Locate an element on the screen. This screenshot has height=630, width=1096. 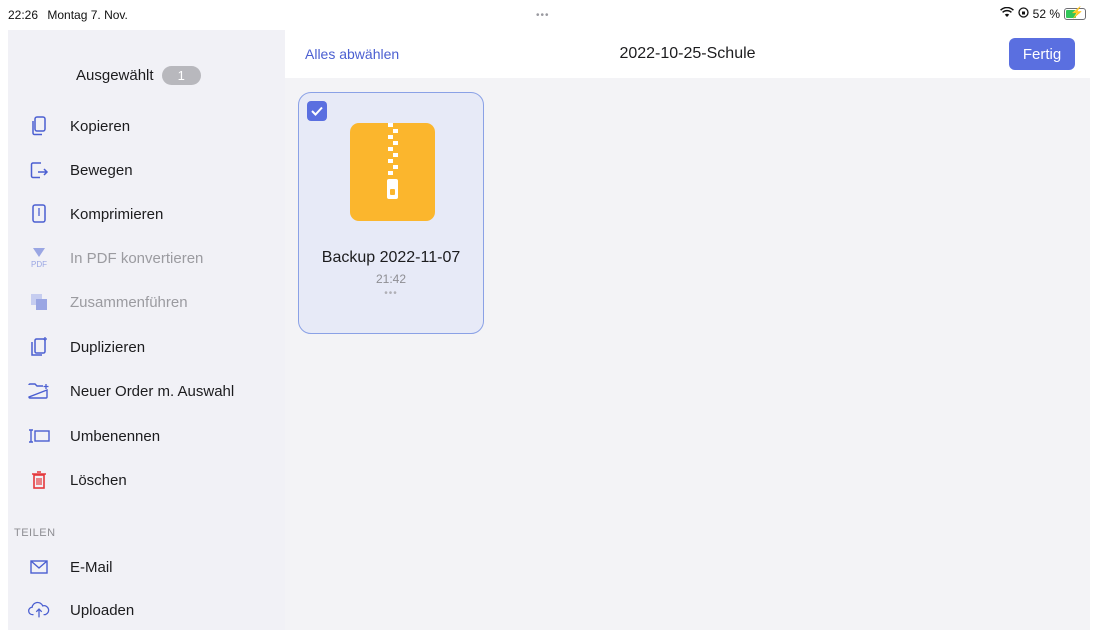
share-item-email: E-Mail is located at coordinates (146, 567).